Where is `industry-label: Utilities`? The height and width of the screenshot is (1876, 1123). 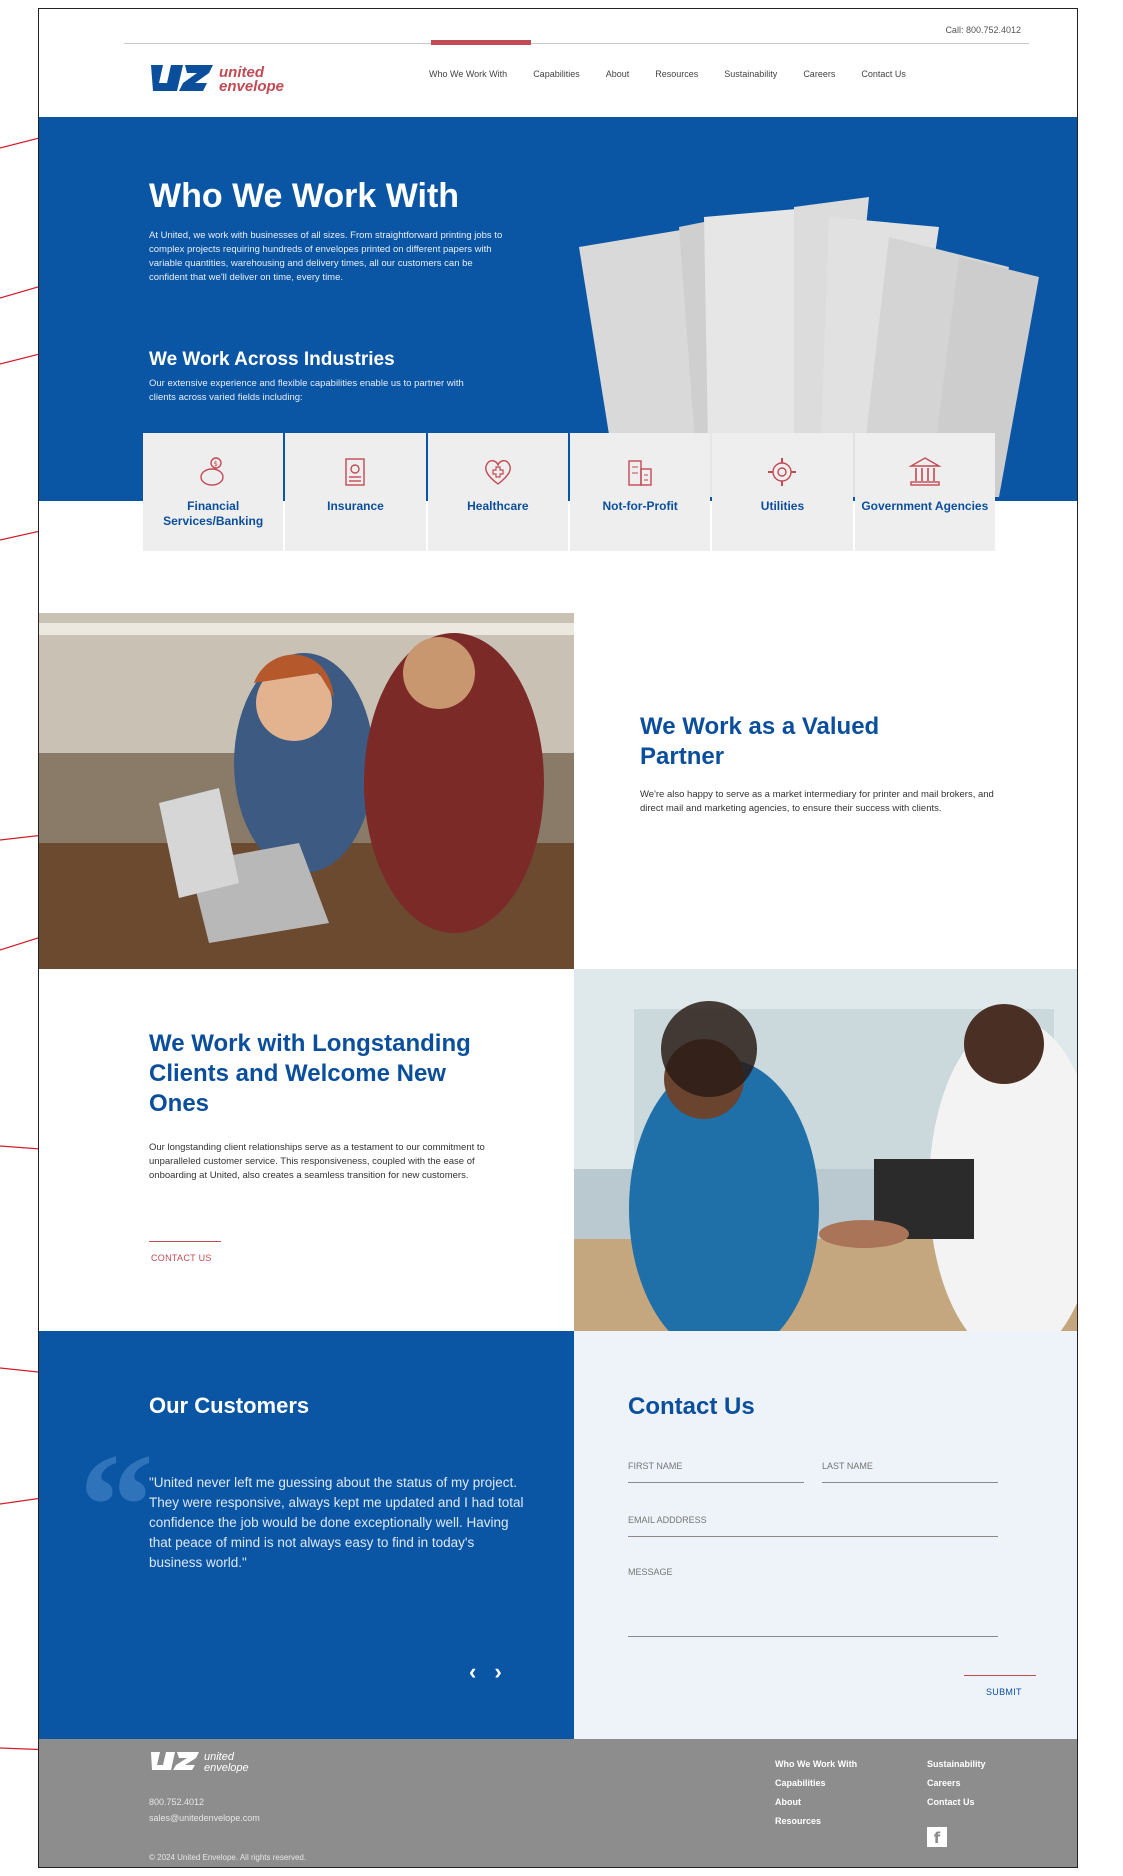
industry-label: Utilities is located at coordinates (782, 506).